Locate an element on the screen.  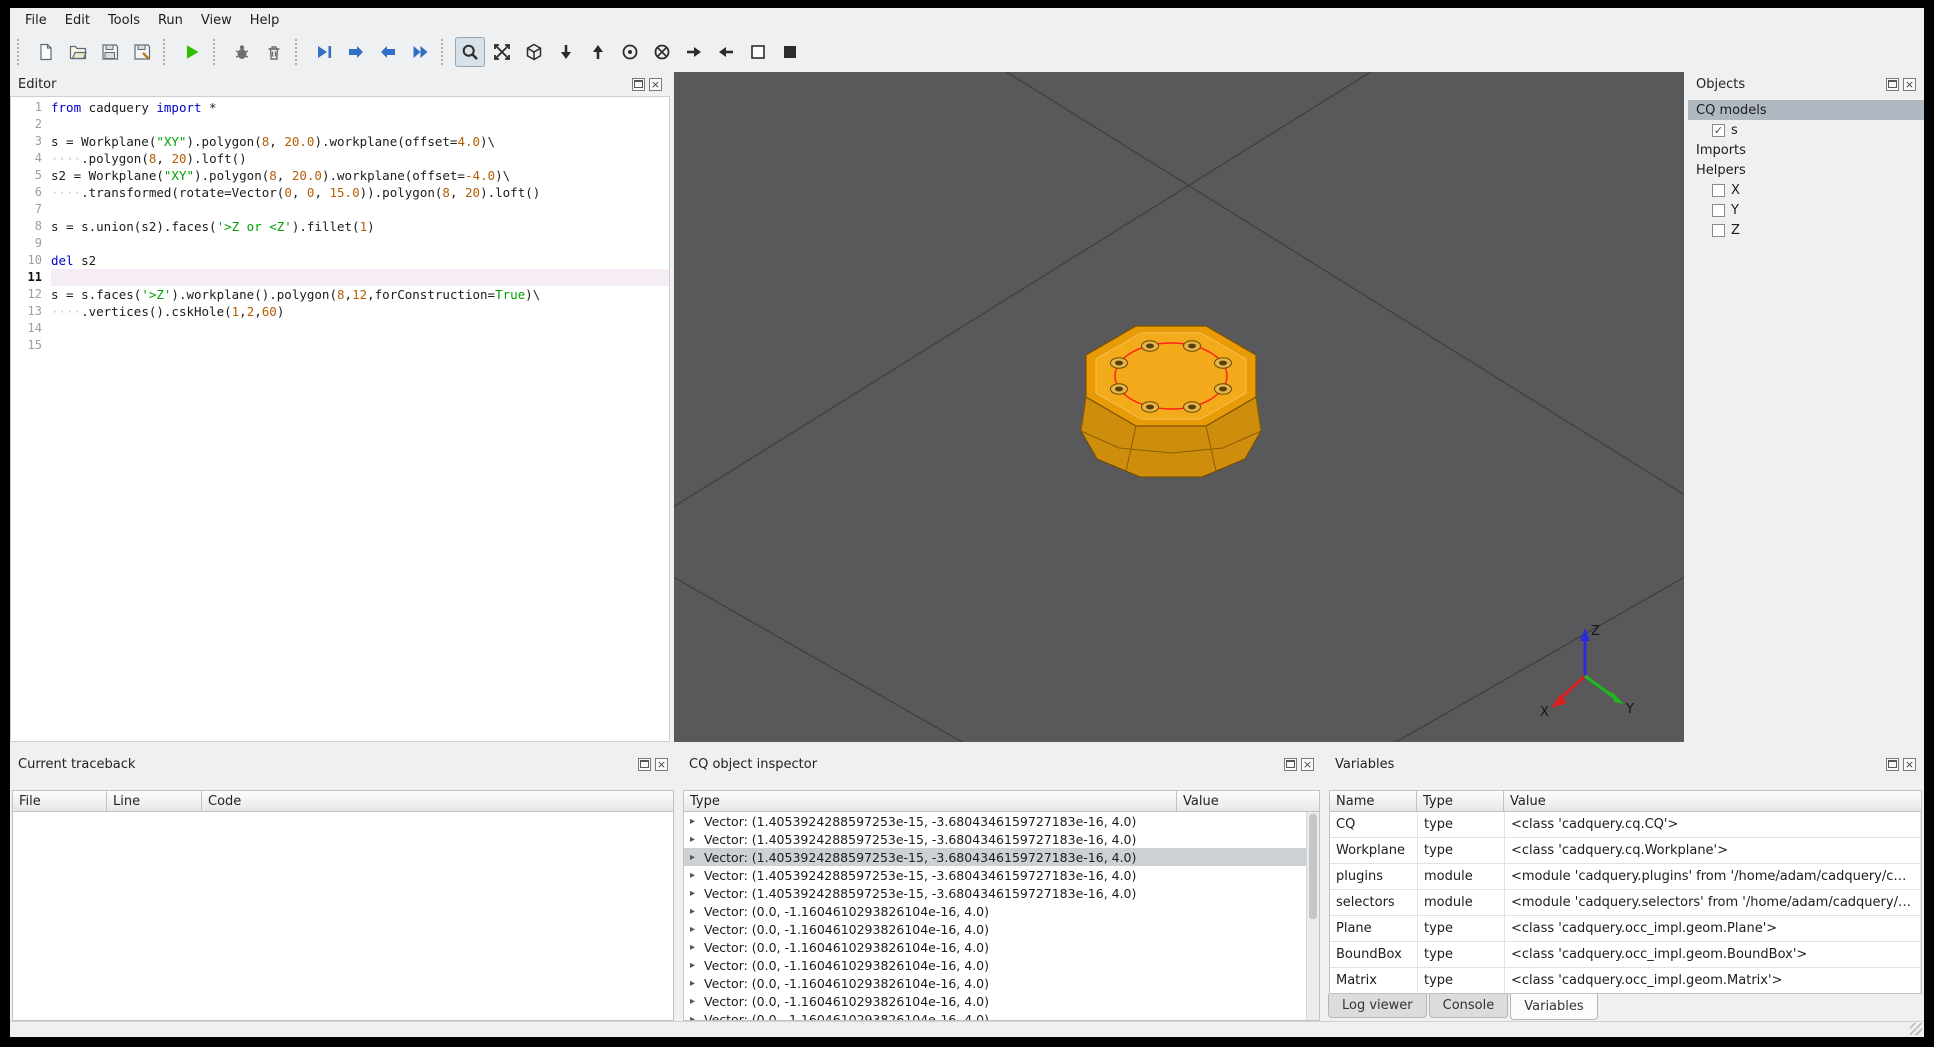
tree-item-y: Y is located at coordinates (1806, 210).